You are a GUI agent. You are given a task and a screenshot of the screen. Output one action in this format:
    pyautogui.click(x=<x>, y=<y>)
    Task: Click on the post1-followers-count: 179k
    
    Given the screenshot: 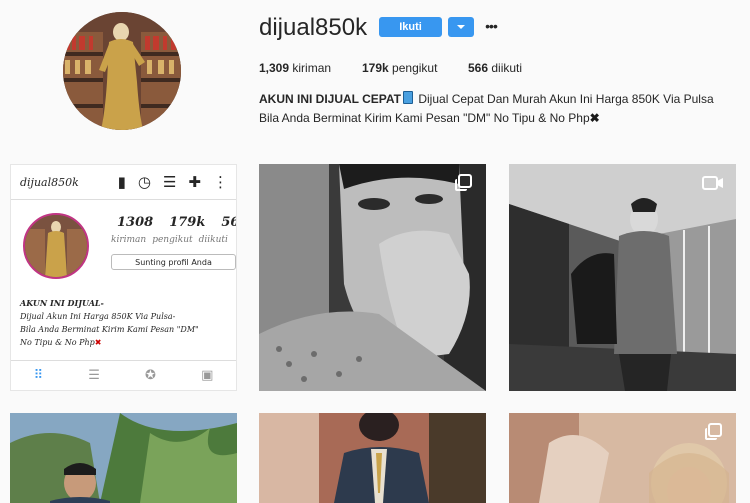 What is the action you would take?
    pyautogui.click(x=187, y=222)
    